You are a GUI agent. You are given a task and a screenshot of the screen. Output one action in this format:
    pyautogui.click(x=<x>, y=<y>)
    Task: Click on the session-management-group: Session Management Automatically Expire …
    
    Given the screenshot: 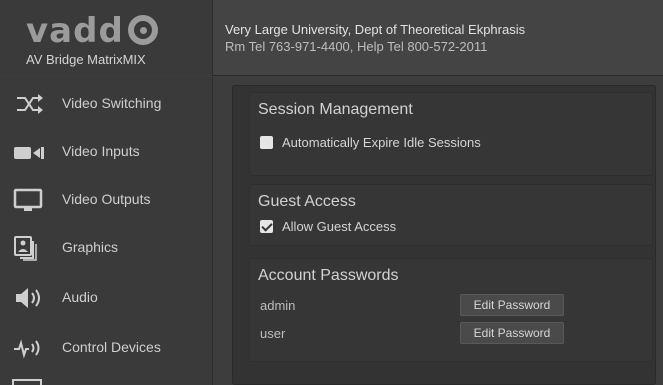 What is the action you would take?
    pyautogui.click(x=451, y=134)
    